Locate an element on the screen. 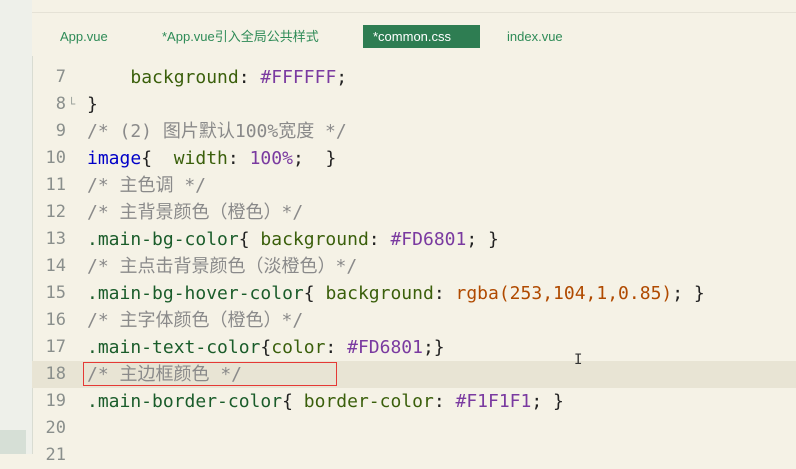 This screenshot has width=796, height=469. code-token: /* 主字体颜色（橙色）*/ is located at coordinates (195, 320).